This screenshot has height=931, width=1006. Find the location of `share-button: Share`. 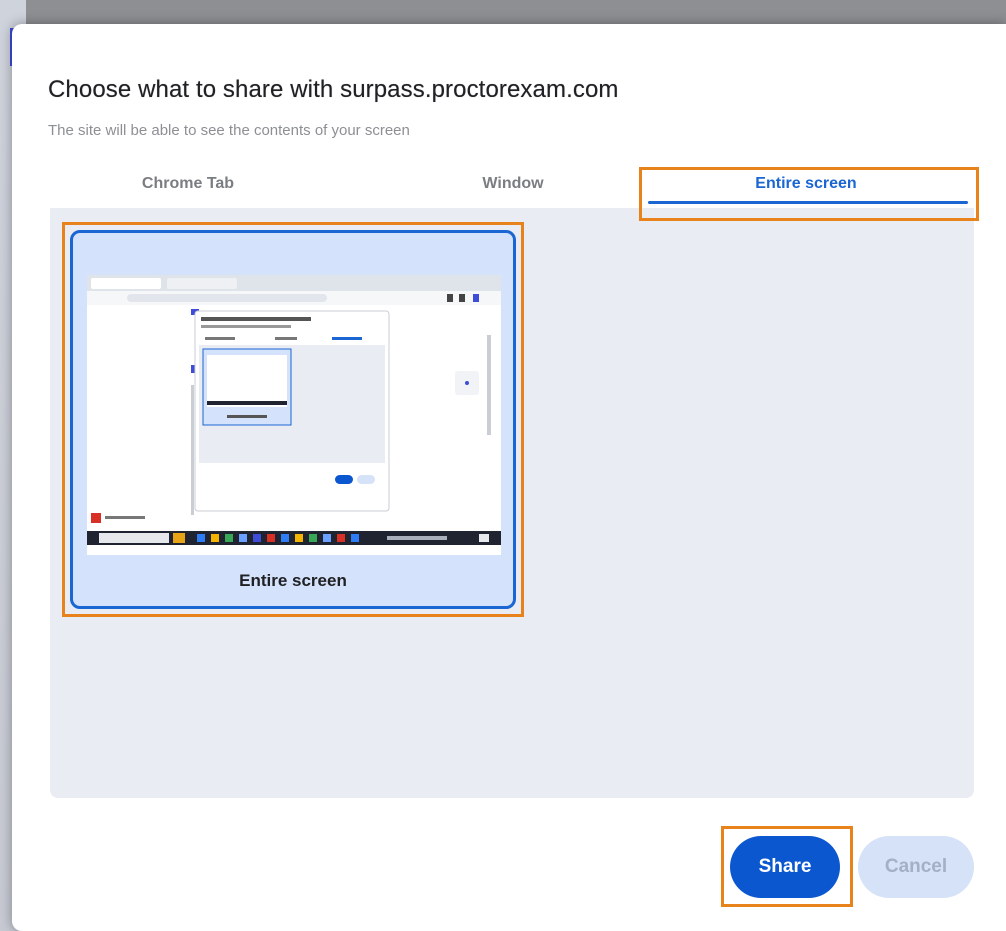

share-button: Share is located at coordinates (785, 867).